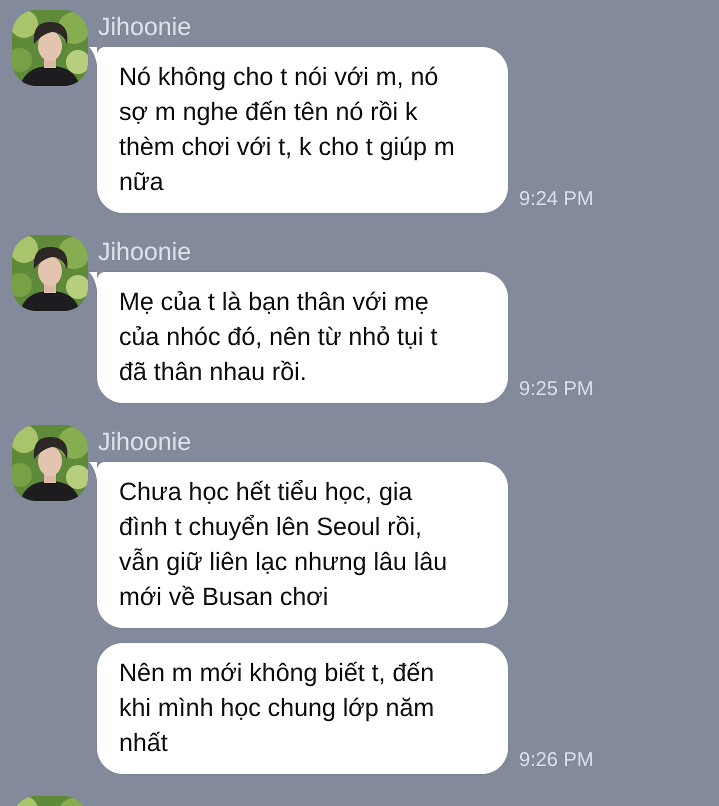  I want to click on message-time: 9:26 PM, so click(556, 760).